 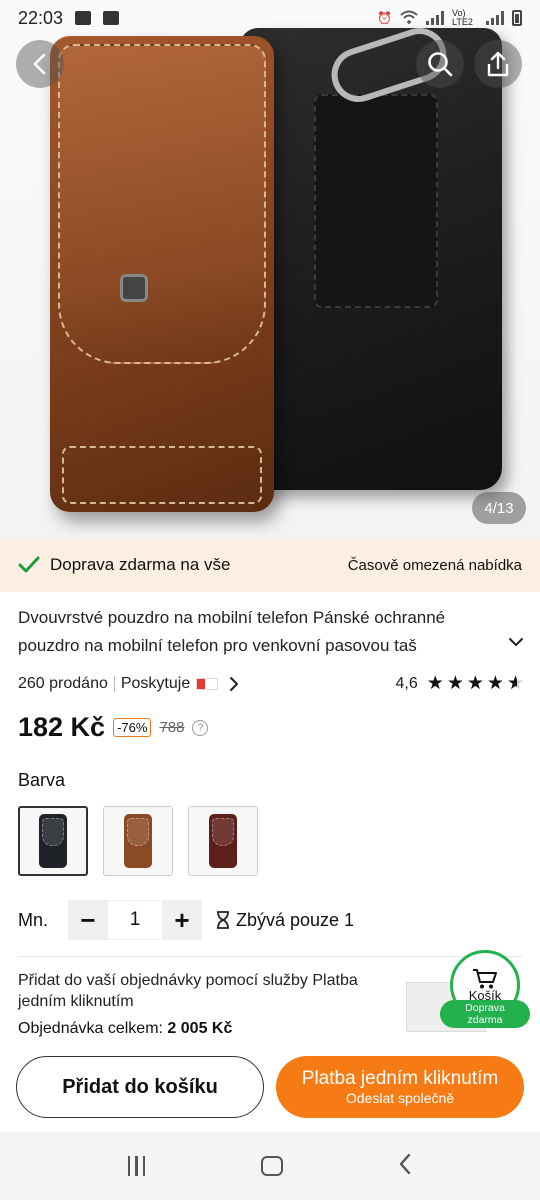 I want to click on pouch-pocket, so click(x=162, y=475).